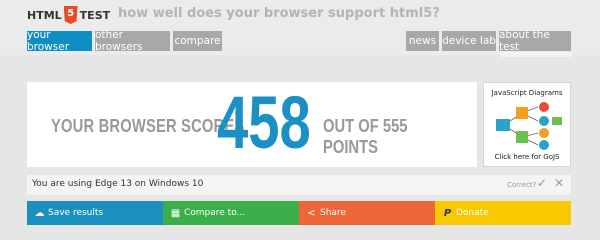 This screenshot has width=600, height=240. Describe the element at coordinates (447, 213) in the screenshot. I see `paypal-icon: P` at that location.